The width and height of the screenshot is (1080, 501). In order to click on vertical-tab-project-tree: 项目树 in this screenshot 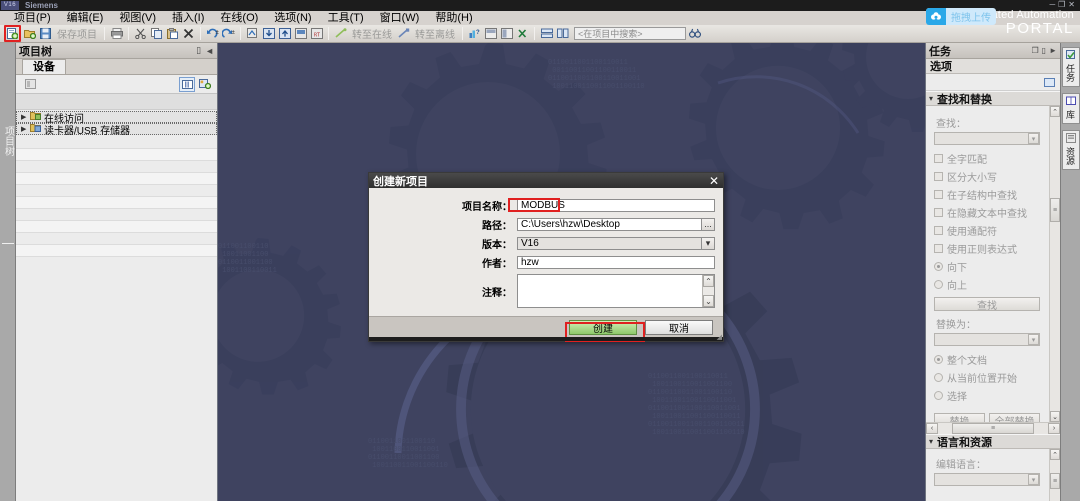, I will do `click(8, 141)`.